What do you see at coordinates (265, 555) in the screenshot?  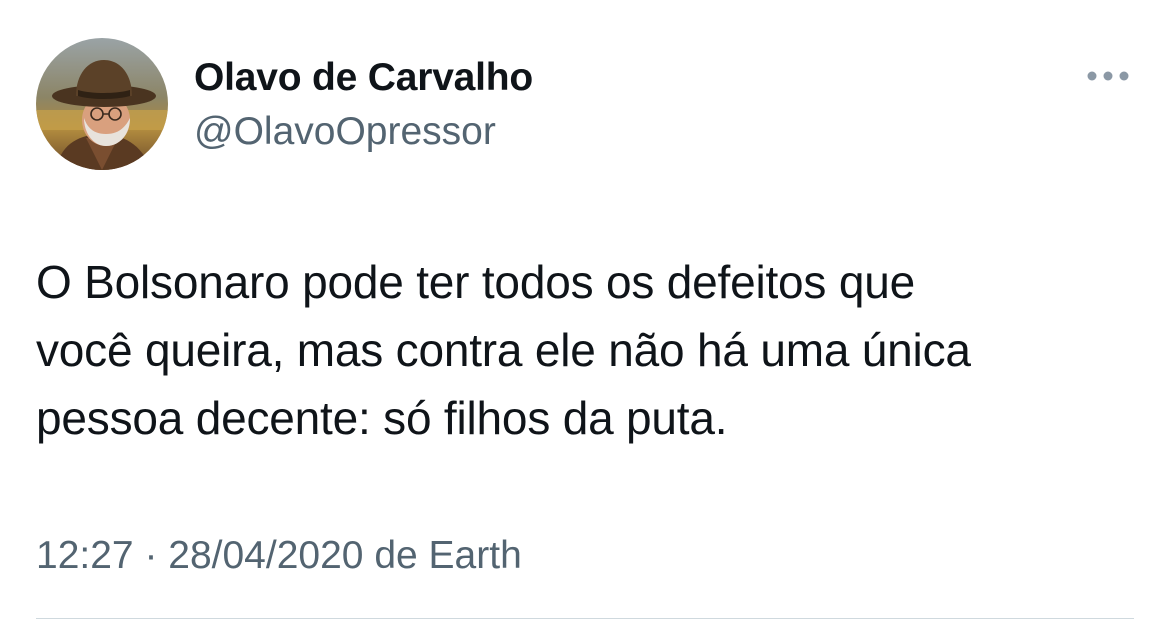 I see `tweet-date: 28/04/2020` at bounding box center [265, 555].